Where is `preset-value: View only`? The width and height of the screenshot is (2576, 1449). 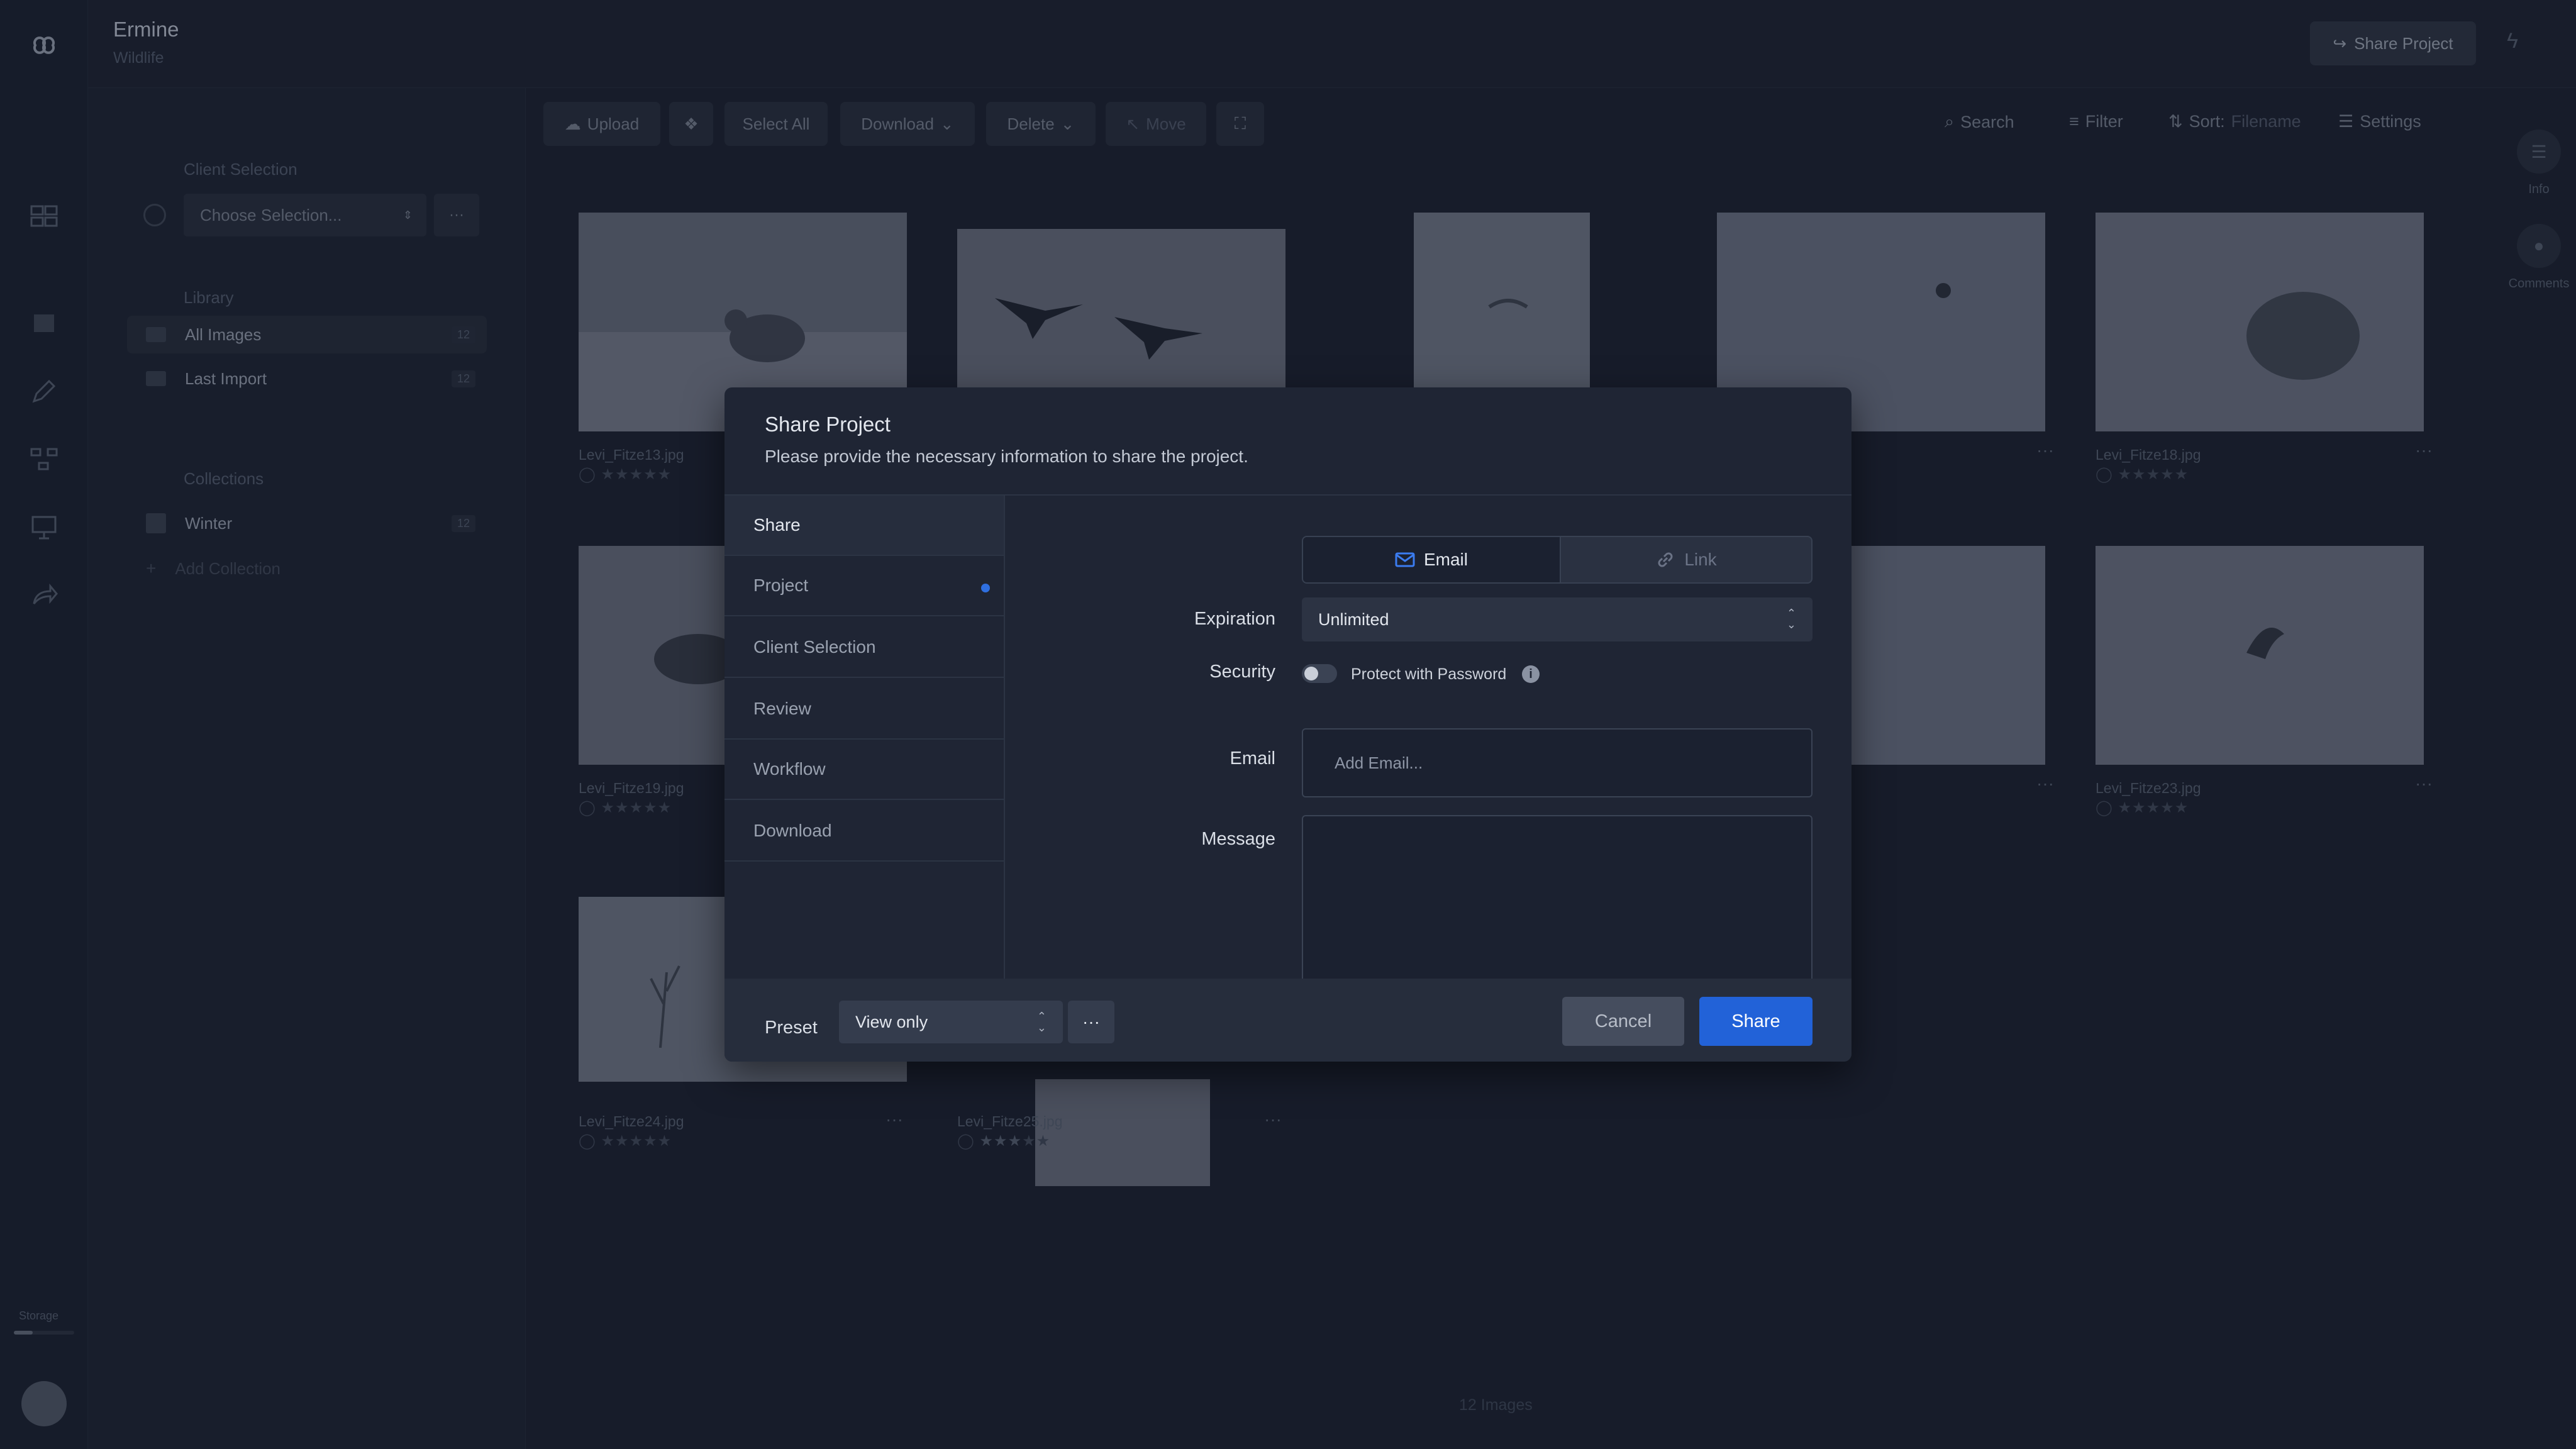
preset-value: View only is located at coordinates (891, 1021).